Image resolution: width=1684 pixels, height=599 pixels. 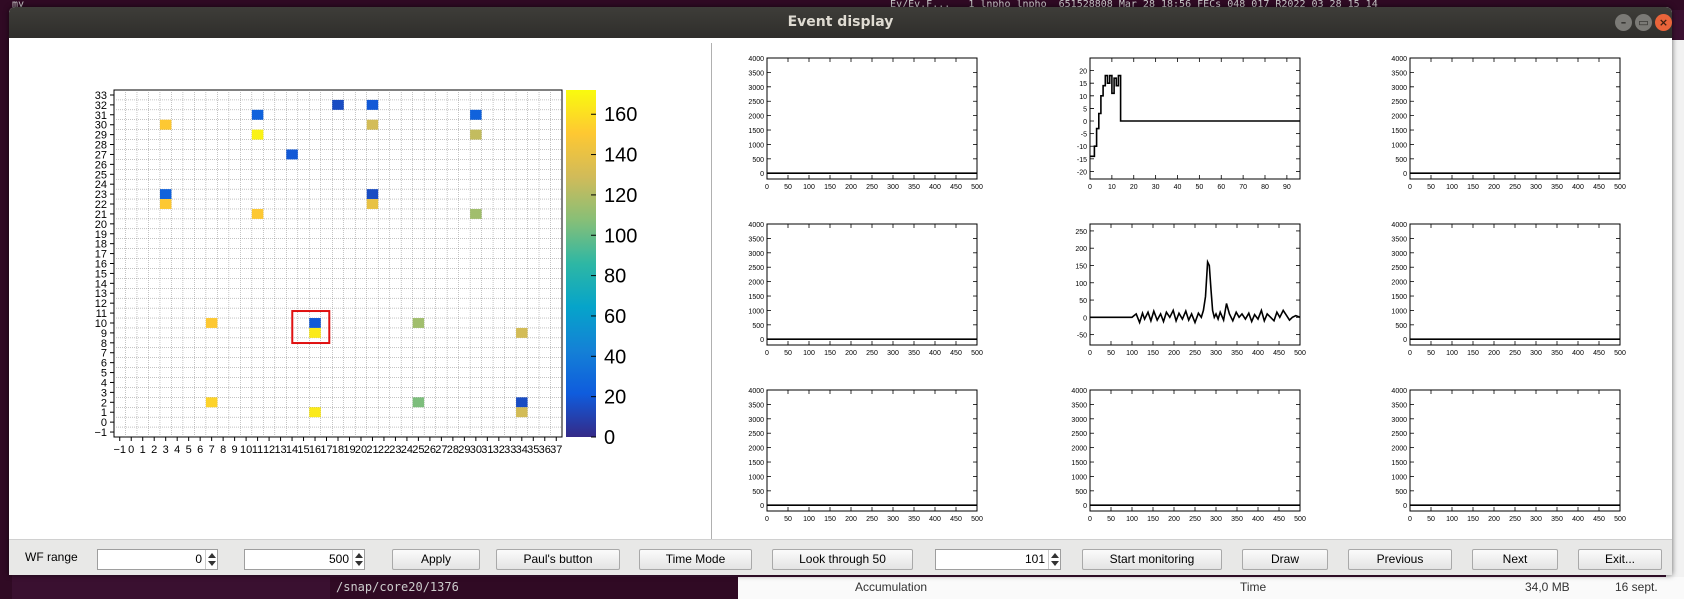 I want to click on wf-range-label: WF range, so click(x=51, y=557).